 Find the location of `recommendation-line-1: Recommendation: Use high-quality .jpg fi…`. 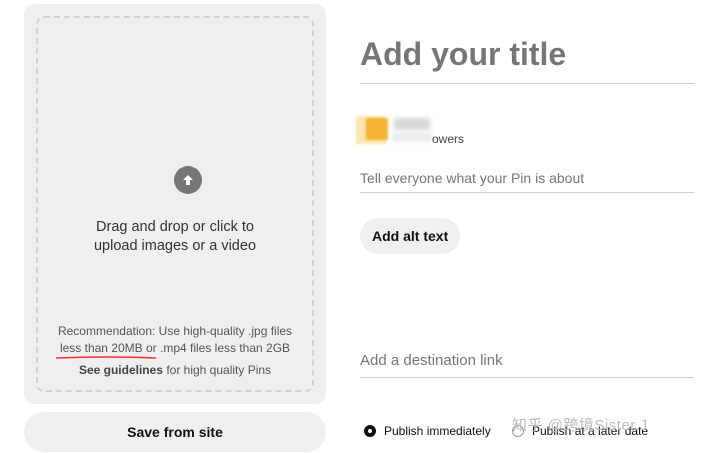

recommendation-line-1: Recommendation: Use high-quality .jpg fi… is located at coordinates (175, 331).